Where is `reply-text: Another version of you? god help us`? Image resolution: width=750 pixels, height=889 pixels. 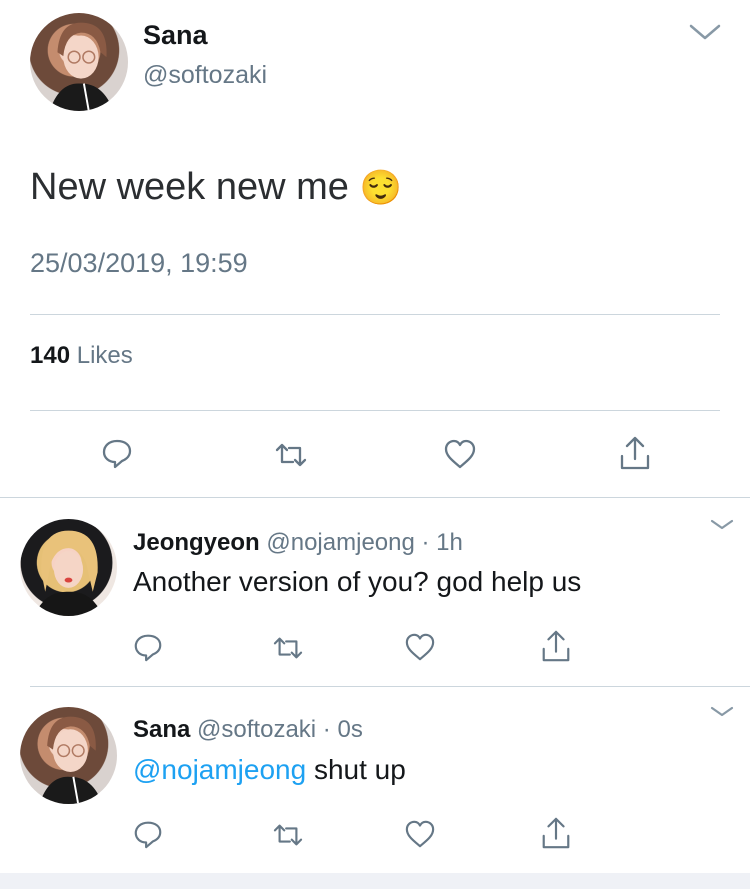 reply-text: Another version of you? god help us is located at coordinates (357, 581).